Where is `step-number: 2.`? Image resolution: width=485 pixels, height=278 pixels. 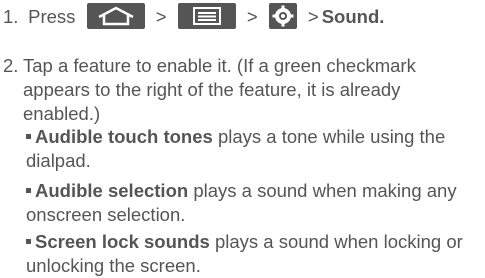 step-number: 2. is located at coordinates (11, 65).